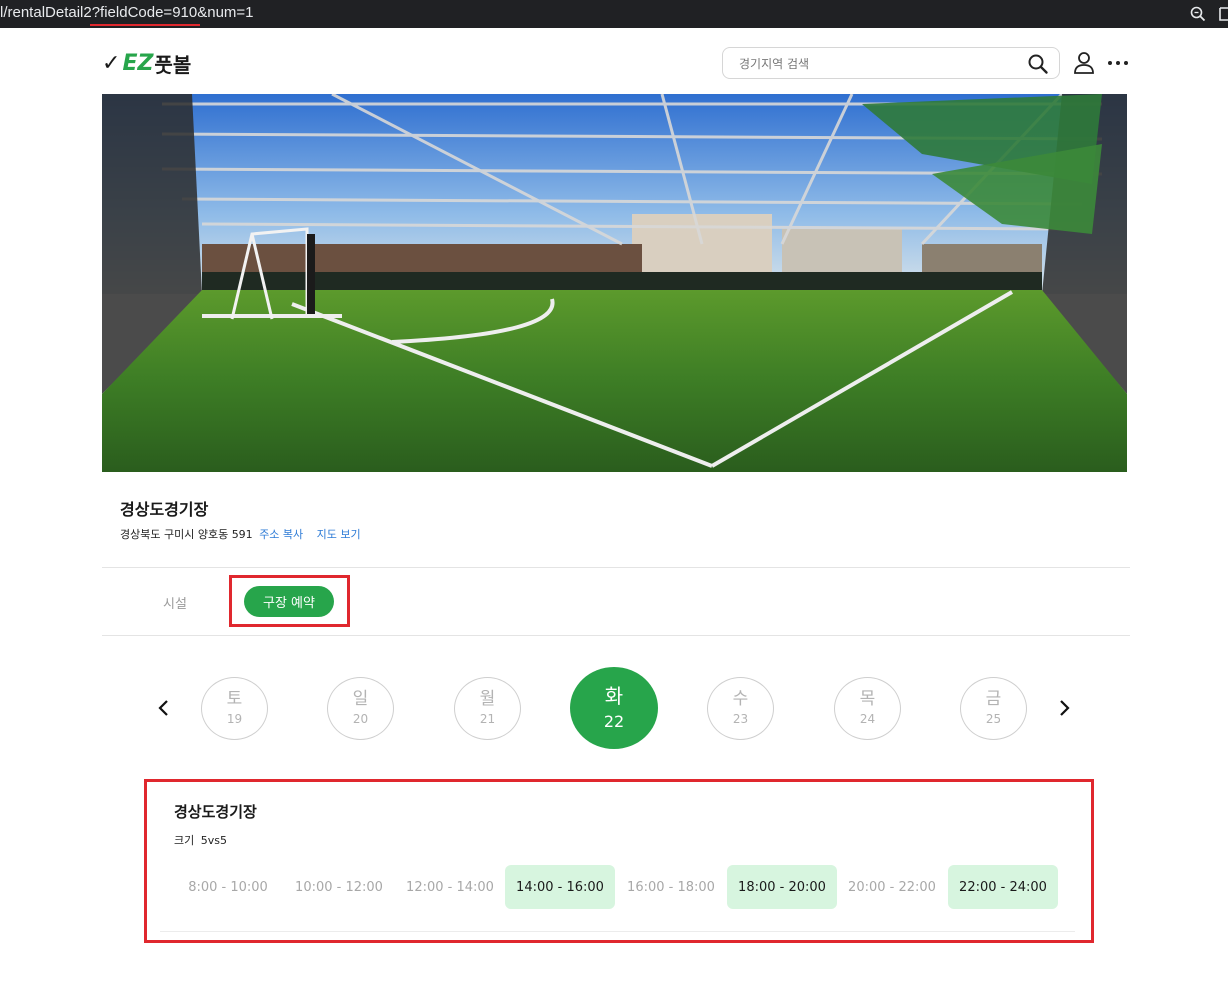  I want to click on tab-facility: 시설, so click(175, 602).